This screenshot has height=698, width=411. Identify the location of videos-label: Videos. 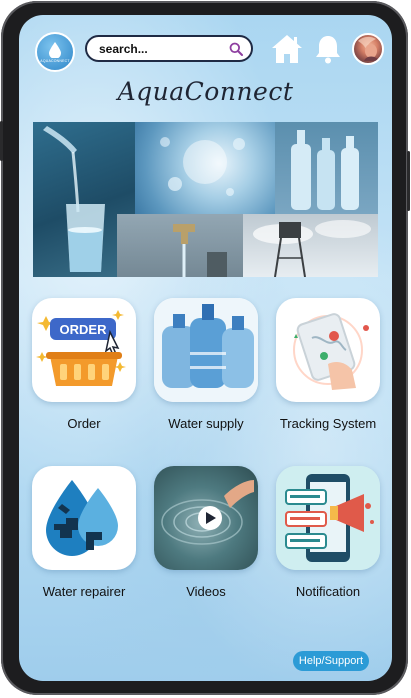
(206, 591).